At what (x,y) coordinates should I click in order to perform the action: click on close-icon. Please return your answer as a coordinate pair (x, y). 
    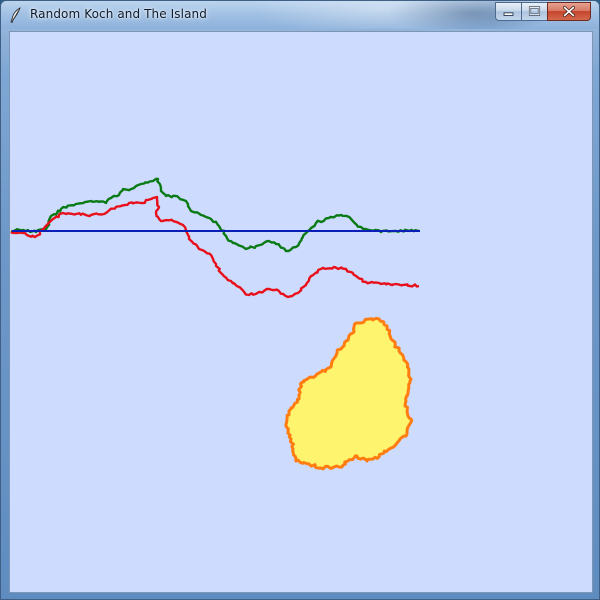
    Looking at the image, I should click on (569, 11).